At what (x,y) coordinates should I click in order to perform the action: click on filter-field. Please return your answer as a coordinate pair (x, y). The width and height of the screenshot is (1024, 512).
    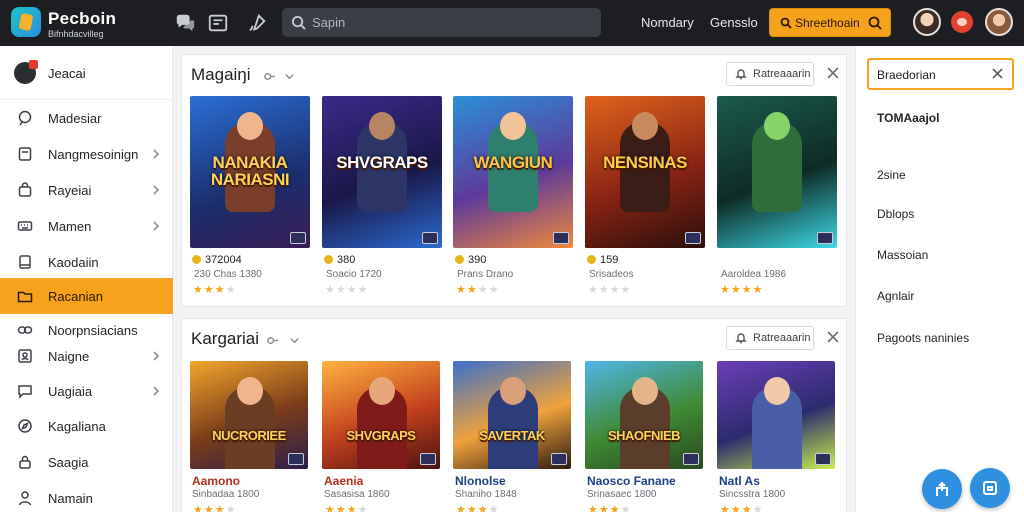
    Looking at the image, I should click on (940, 74).